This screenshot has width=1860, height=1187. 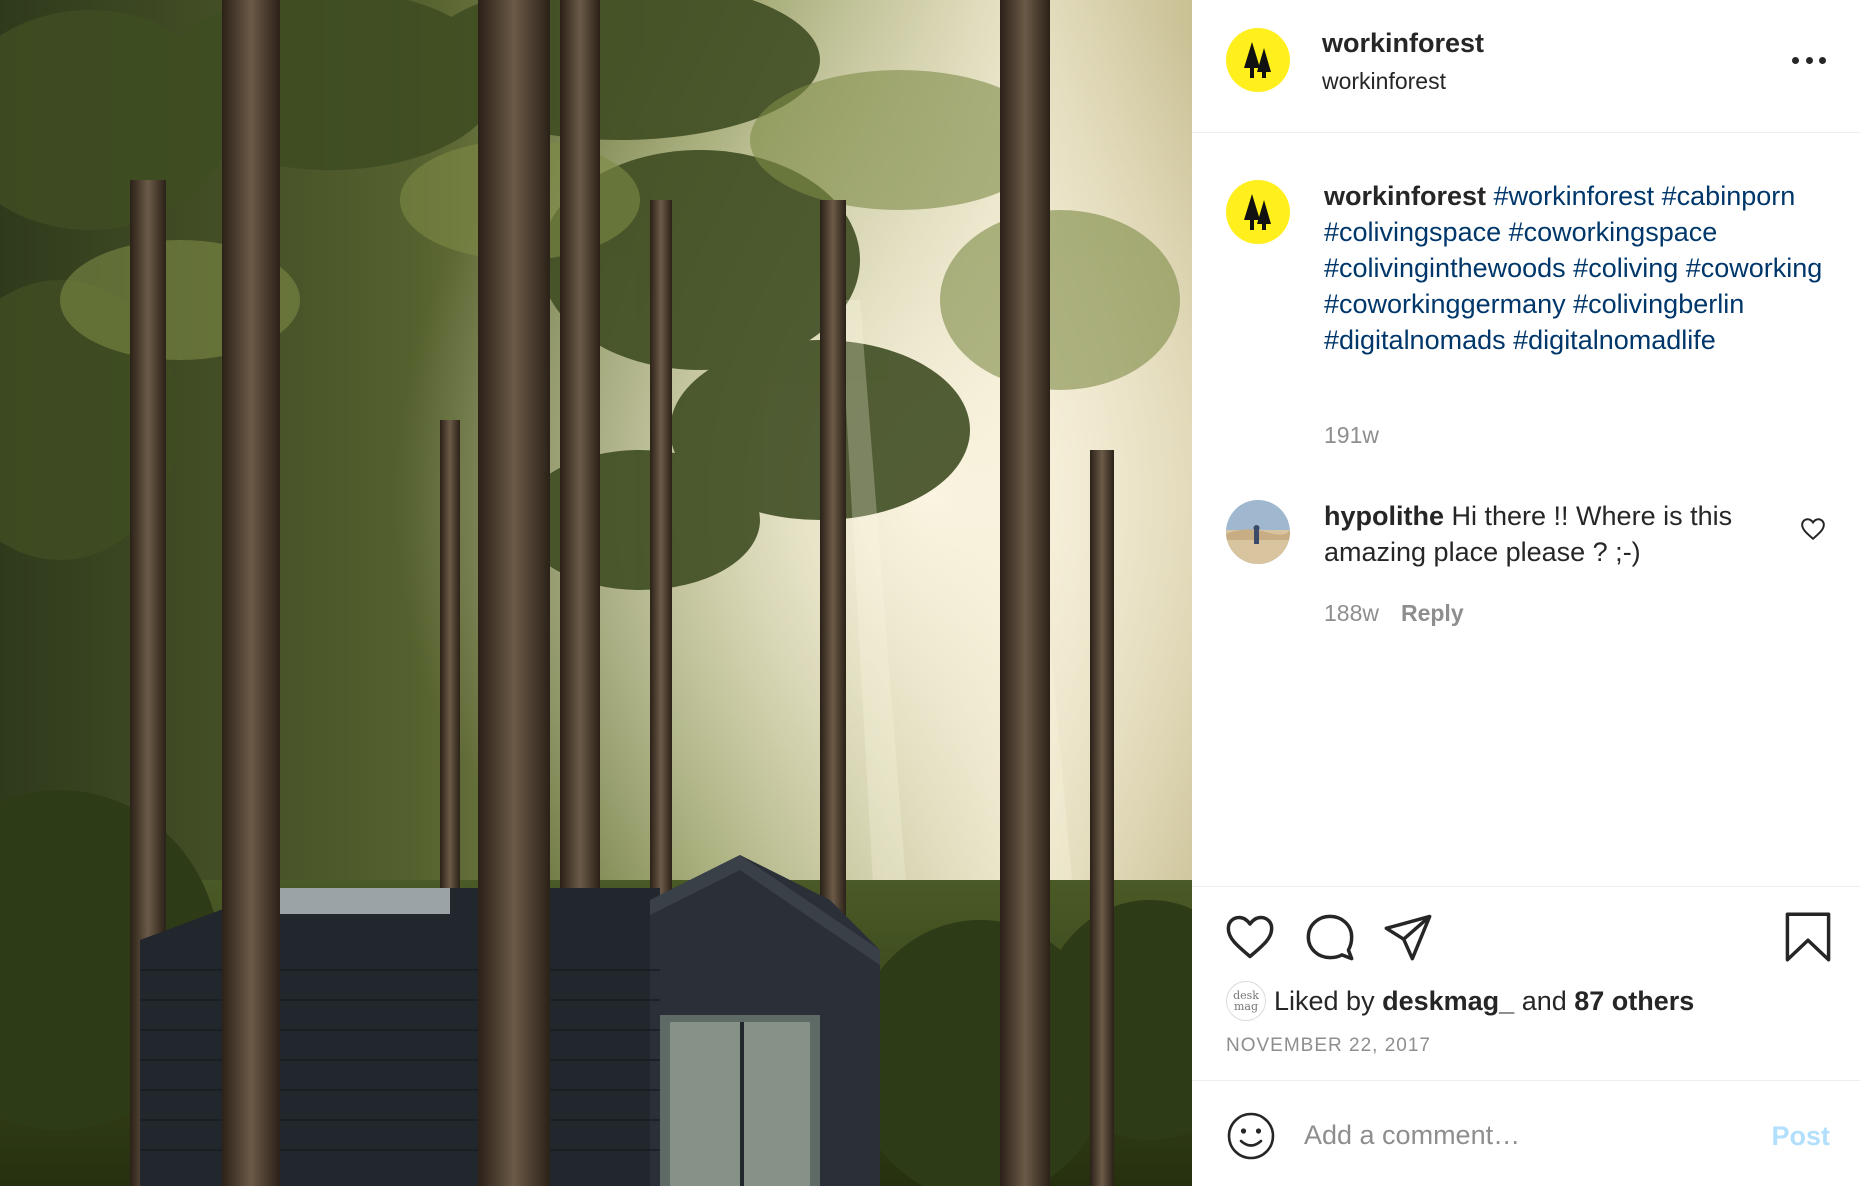 What do you see at coordinates (1412, 232) in the screenshot?
I see `hashtag: #colivingspace` at bounding box center [1412, 232].